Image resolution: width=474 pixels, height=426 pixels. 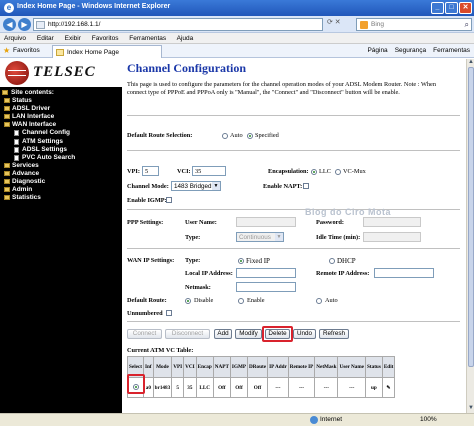 What do you see at coordinates (107, 51) in the screenshot?
I see `tab-index-home-page: Index Home Page` at bounding box center [107, 51].